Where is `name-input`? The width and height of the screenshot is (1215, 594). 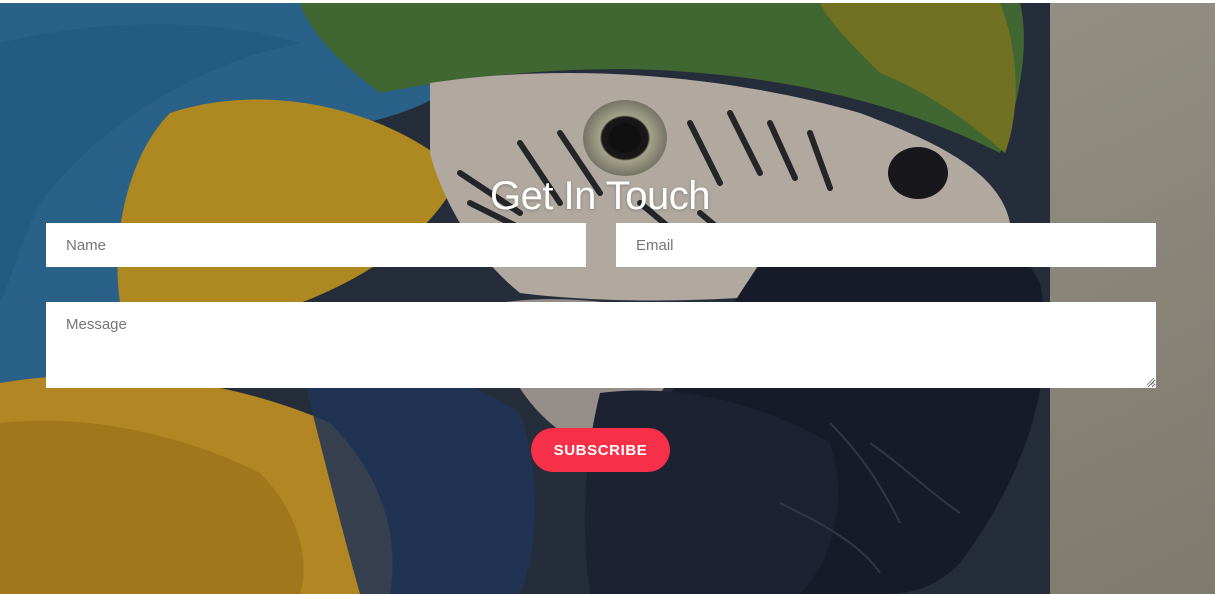 name-input is located at coordinates (316, 245).